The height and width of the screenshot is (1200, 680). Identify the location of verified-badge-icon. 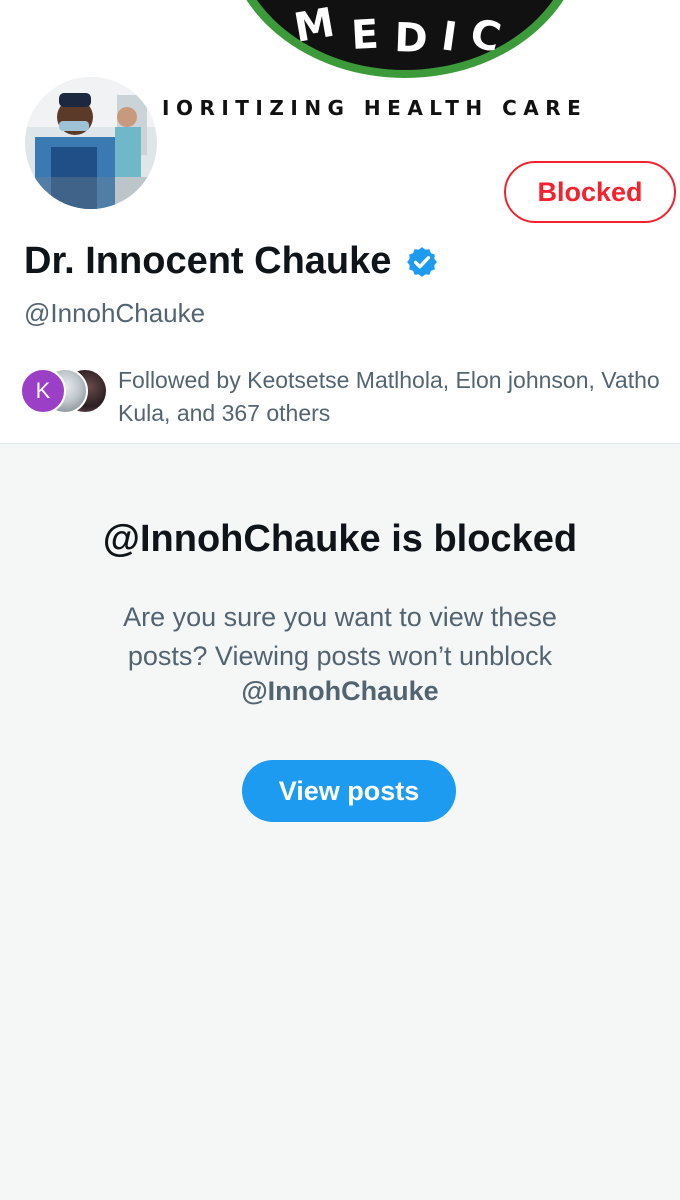
(422, 261).